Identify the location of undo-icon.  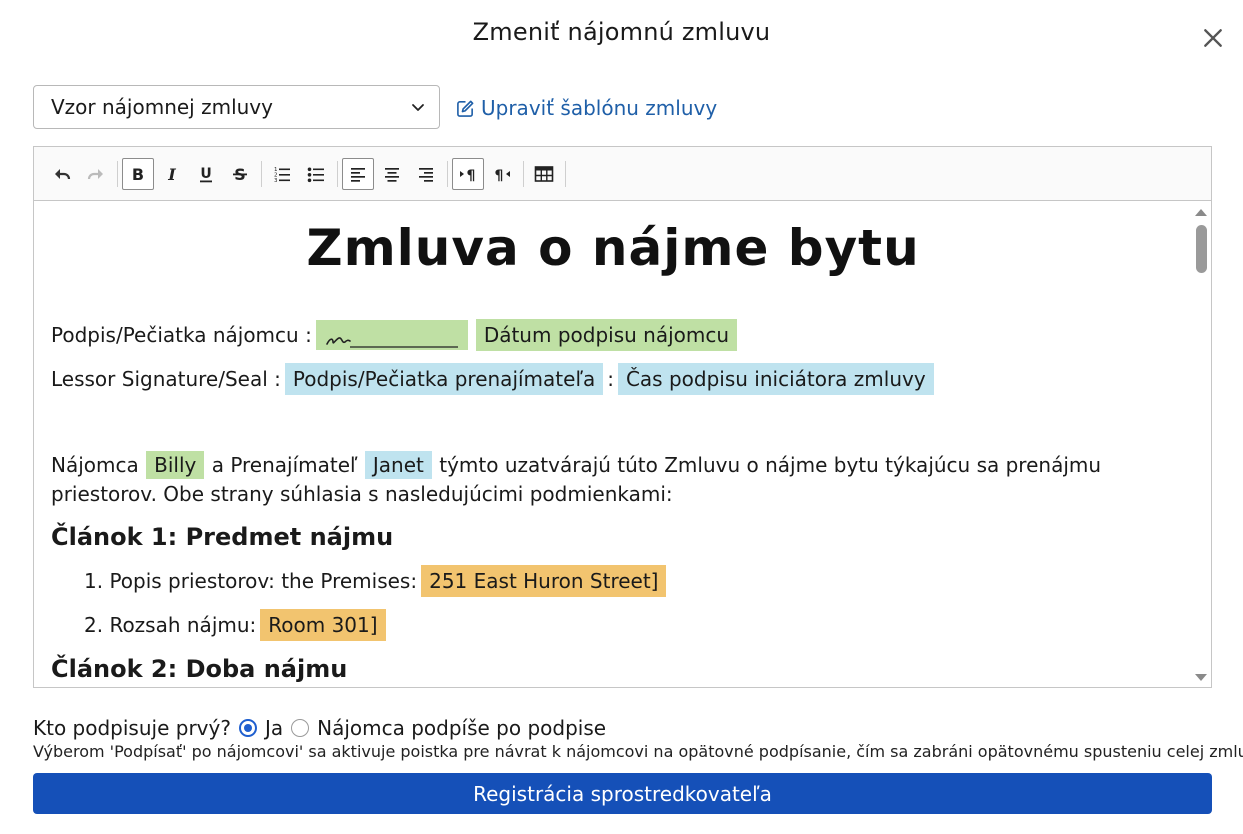
(63, 173).